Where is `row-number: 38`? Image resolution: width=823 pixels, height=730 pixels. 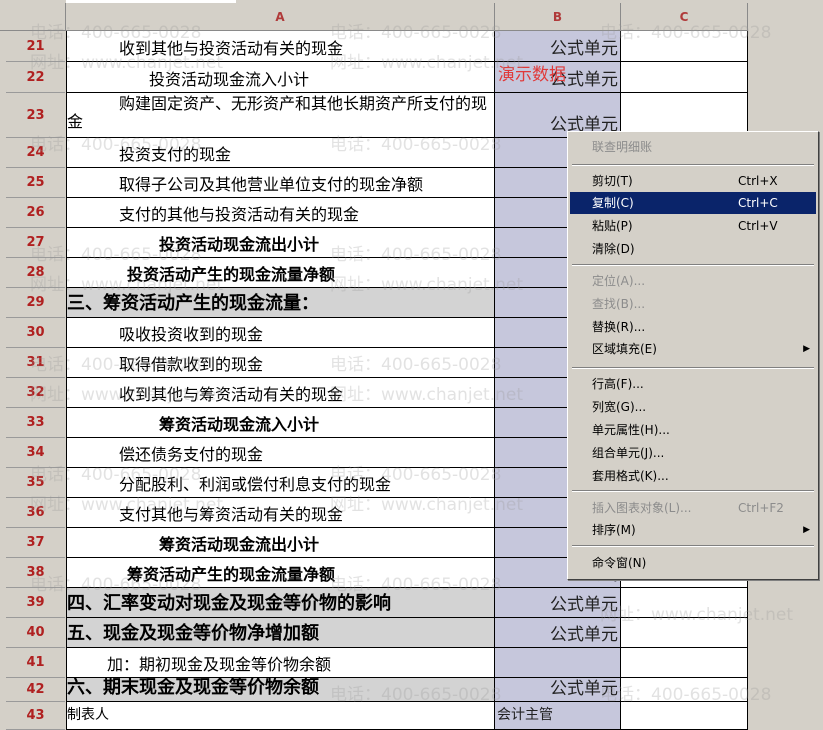 row-number: 38 is located at coordinates (35, 573).